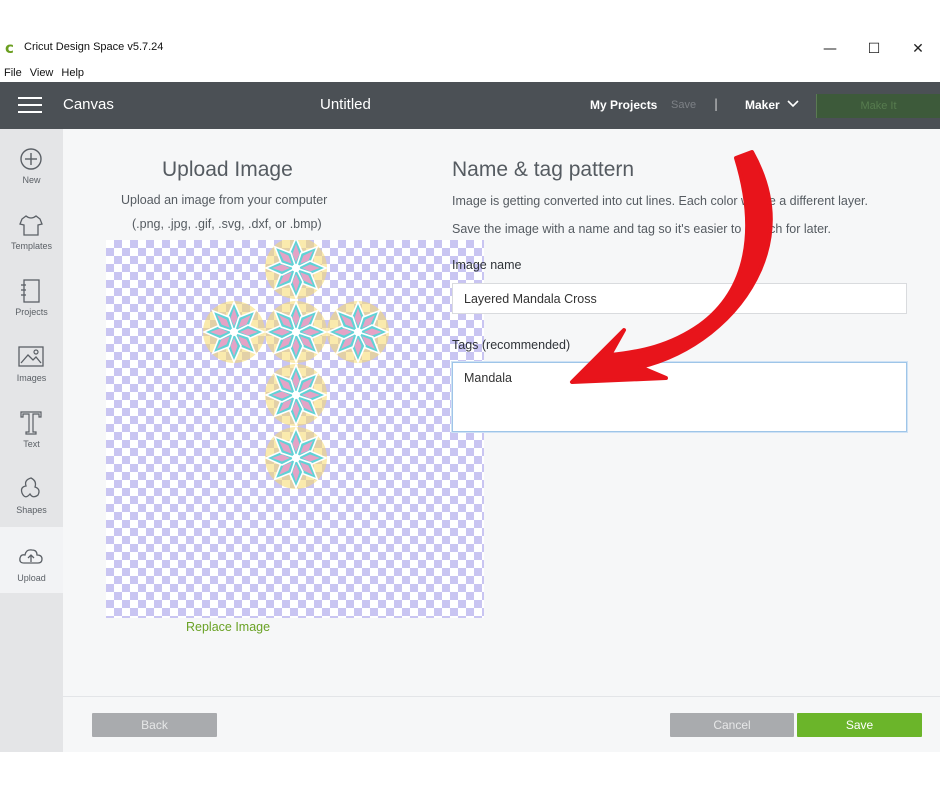 Image resolution: width=940 pixels, height=788 pixels. Describe the element at coordinates (31, 180) in the screenshot. I see `sidebar-label-new: New` at that location.